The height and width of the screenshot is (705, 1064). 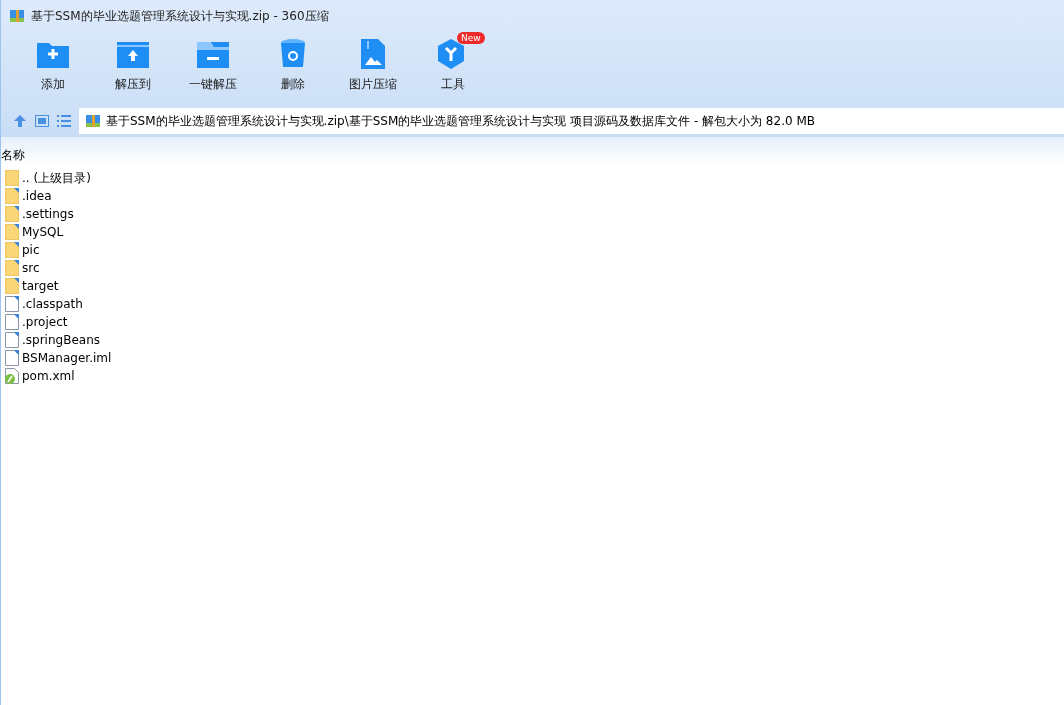 I want to click on up-arrow-icon, so click(x=20, y=121).